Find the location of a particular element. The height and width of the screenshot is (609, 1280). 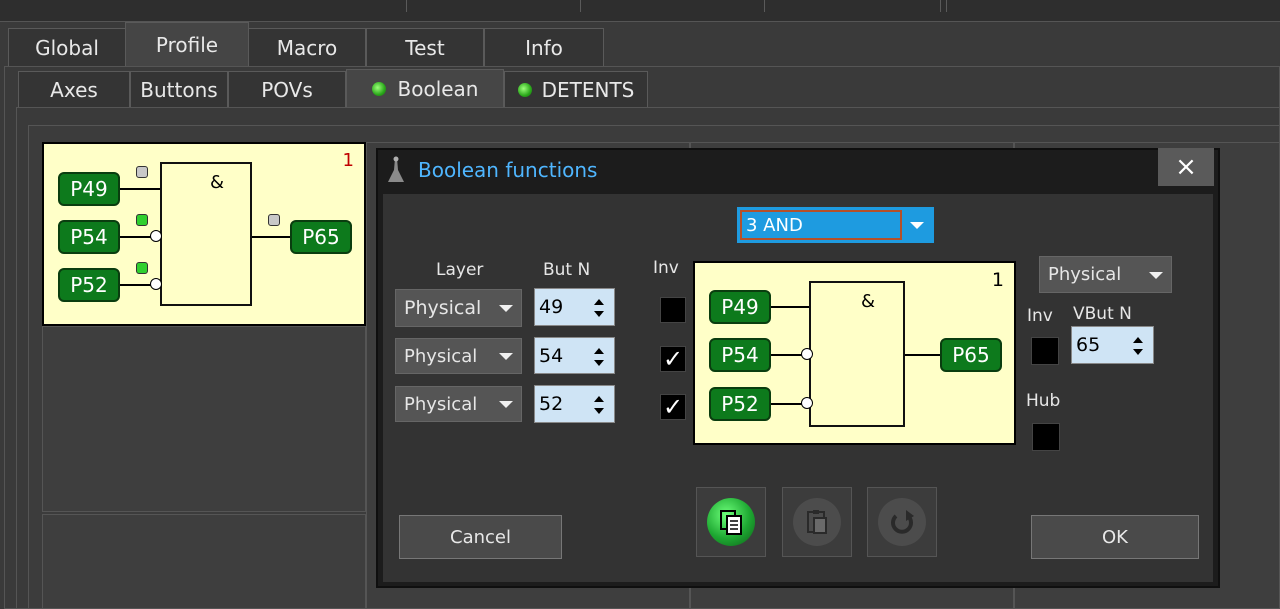

undo-icon is located at coordinates (902, 522).